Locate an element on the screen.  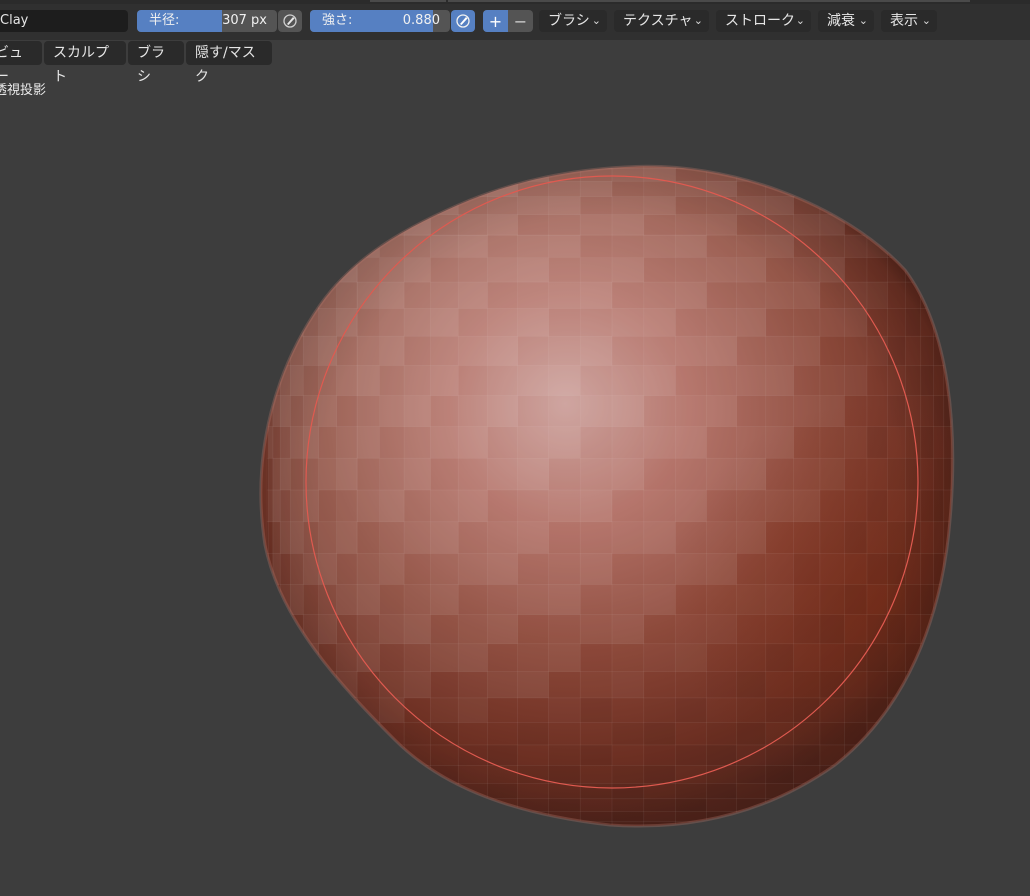
subtract-mode-button: − is located at coordinates (520, 21).